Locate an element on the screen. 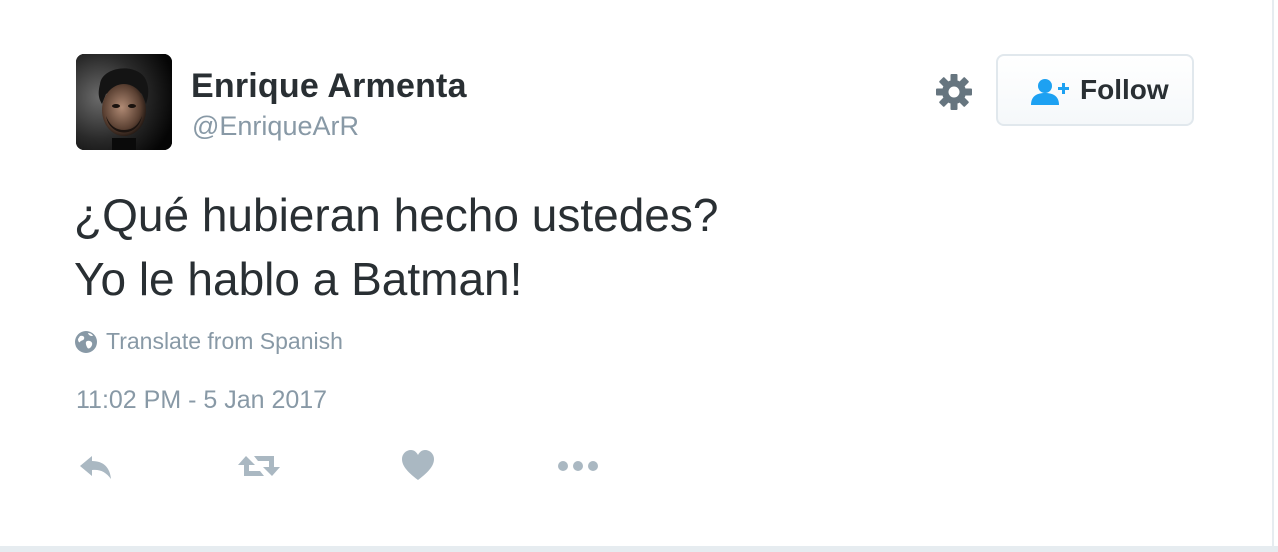 Image resolution: width=1278 pixels, height=552 pixels. display-name: Enrique Armenta is located at coordinates (329, 86).